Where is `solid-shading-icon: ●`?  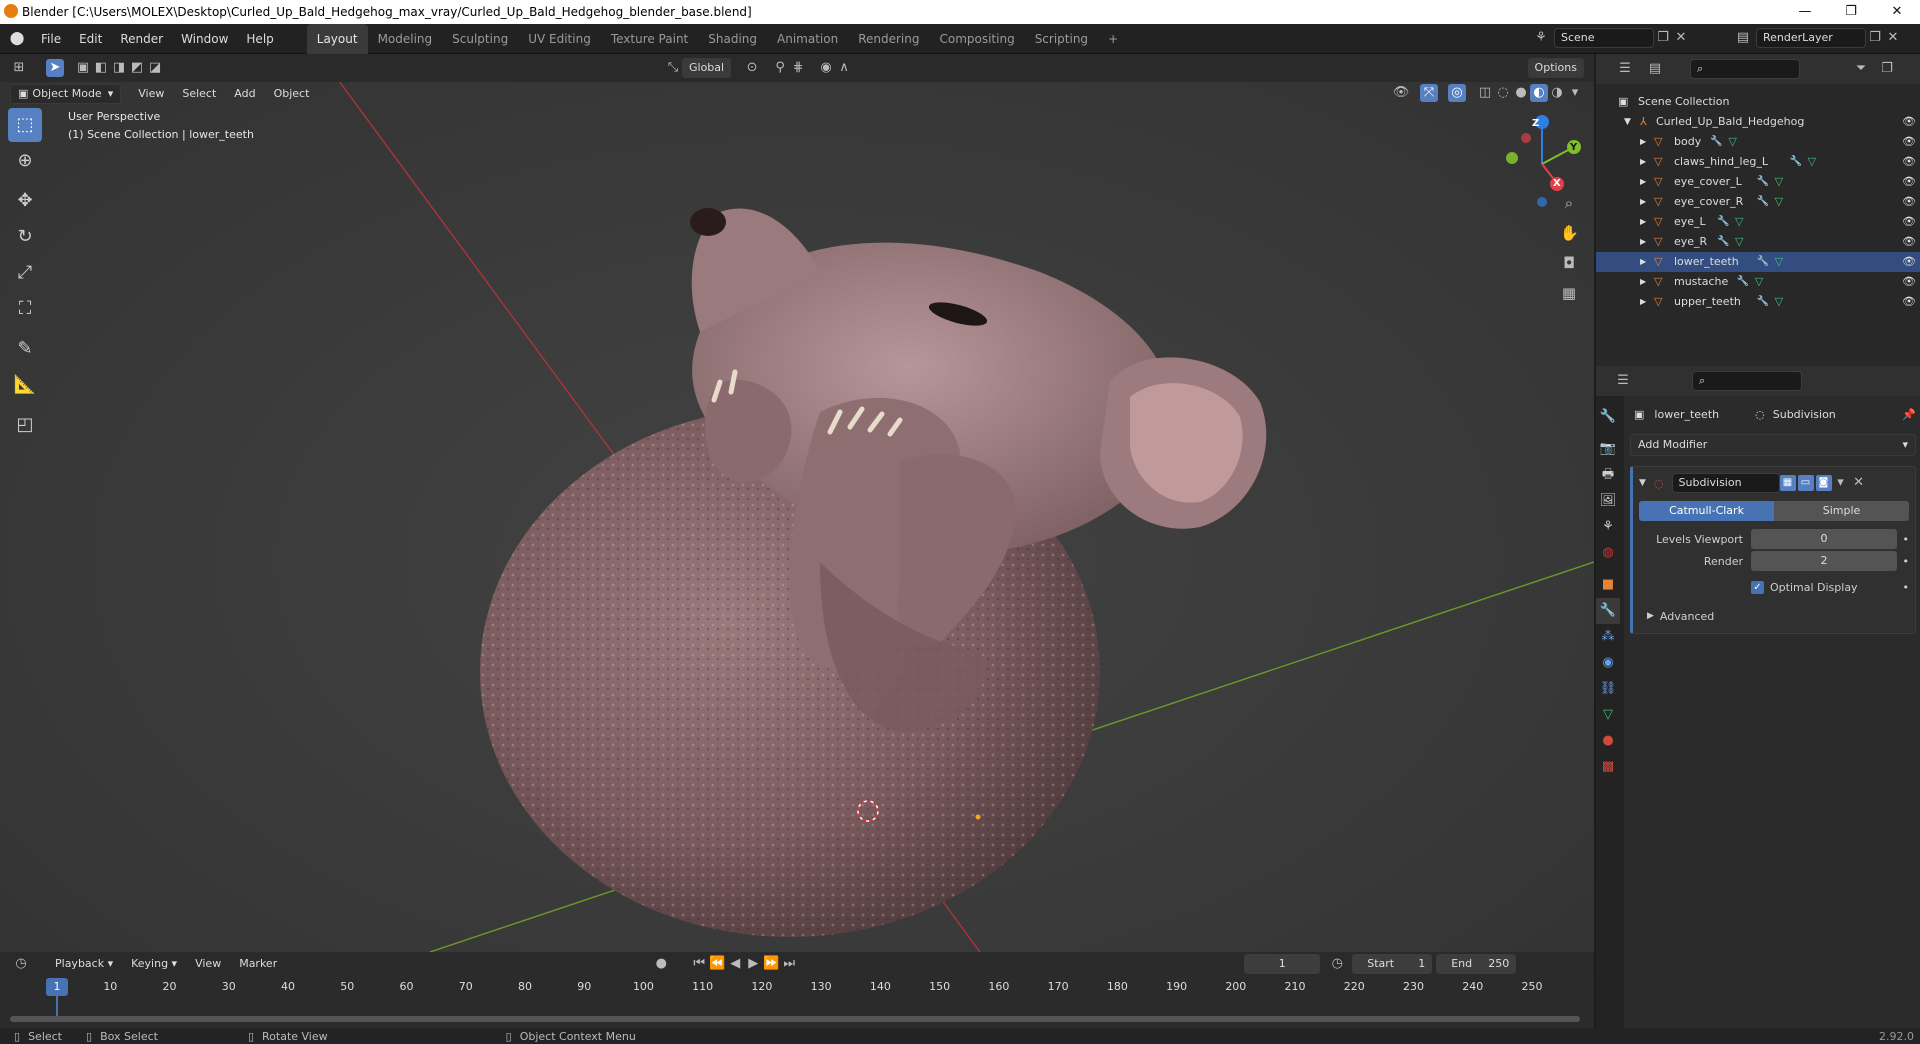
solid-shading-icon: ● is located at coordinates (1521, 93).